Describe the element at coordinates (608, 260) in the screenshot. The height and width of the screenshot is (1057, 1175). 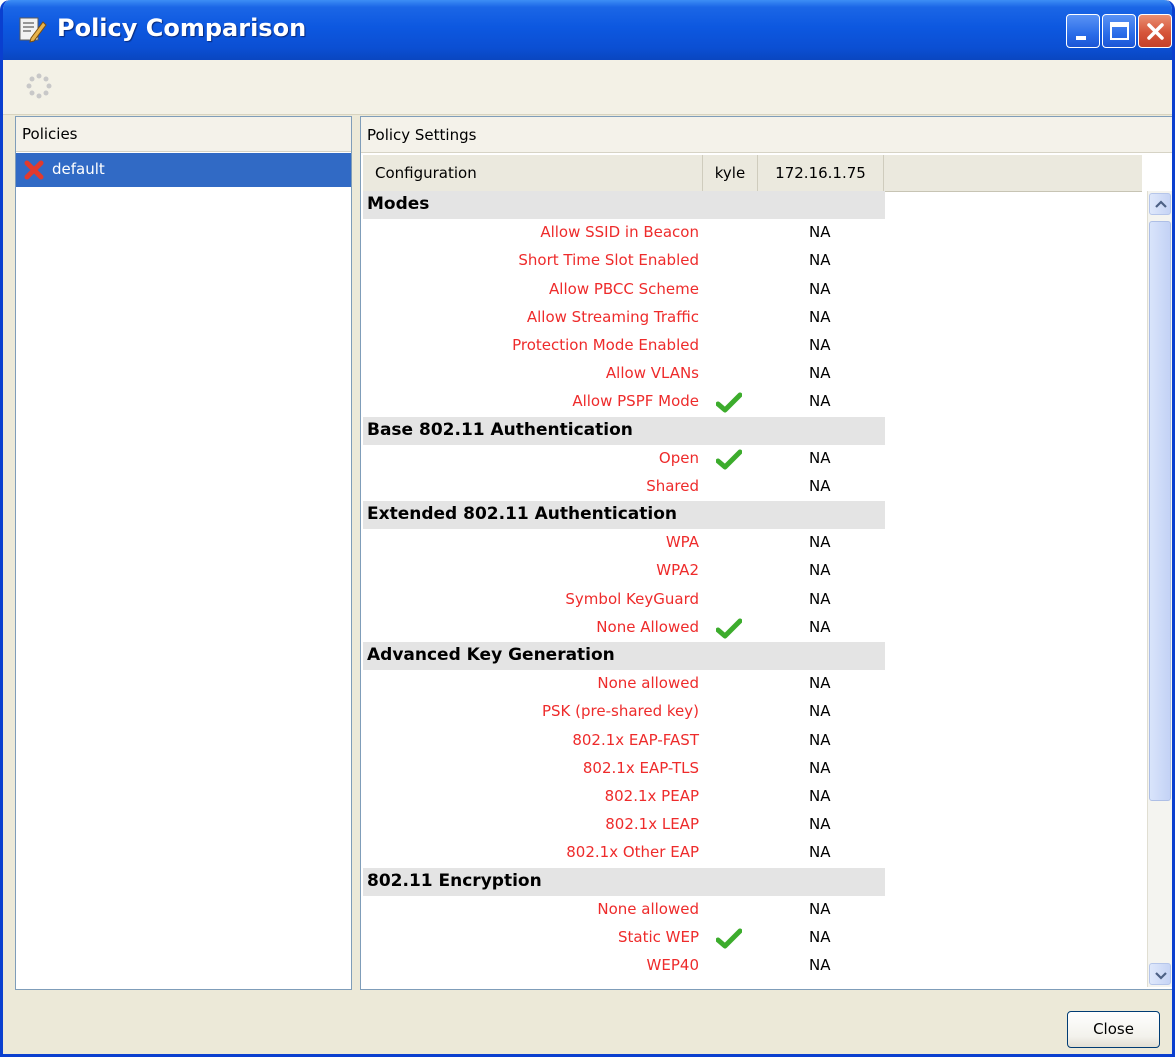
I see `setting-name: Short Time Slot Enabled` at that location.